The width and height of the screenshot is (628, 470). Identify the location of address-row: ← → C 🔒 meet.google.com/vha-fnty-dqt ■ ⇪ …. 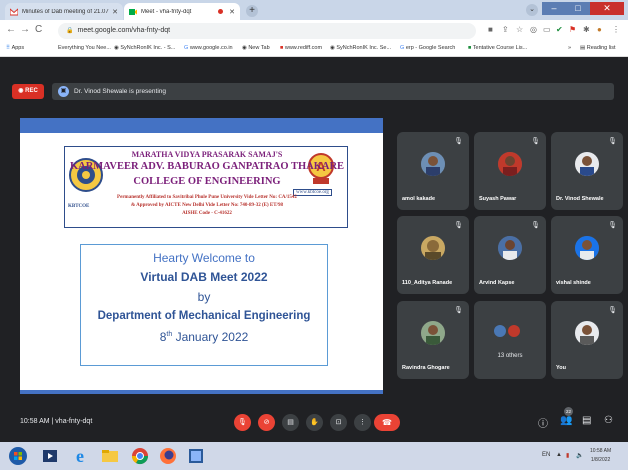
(314, 31).